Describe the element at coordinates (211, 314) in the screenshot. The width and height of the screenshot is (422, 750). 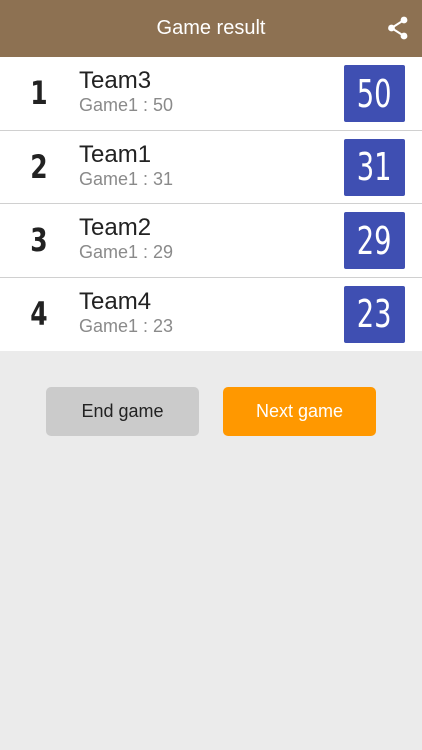
I see `result-row: 4 Team4 Game1 : 23 23` at that location.